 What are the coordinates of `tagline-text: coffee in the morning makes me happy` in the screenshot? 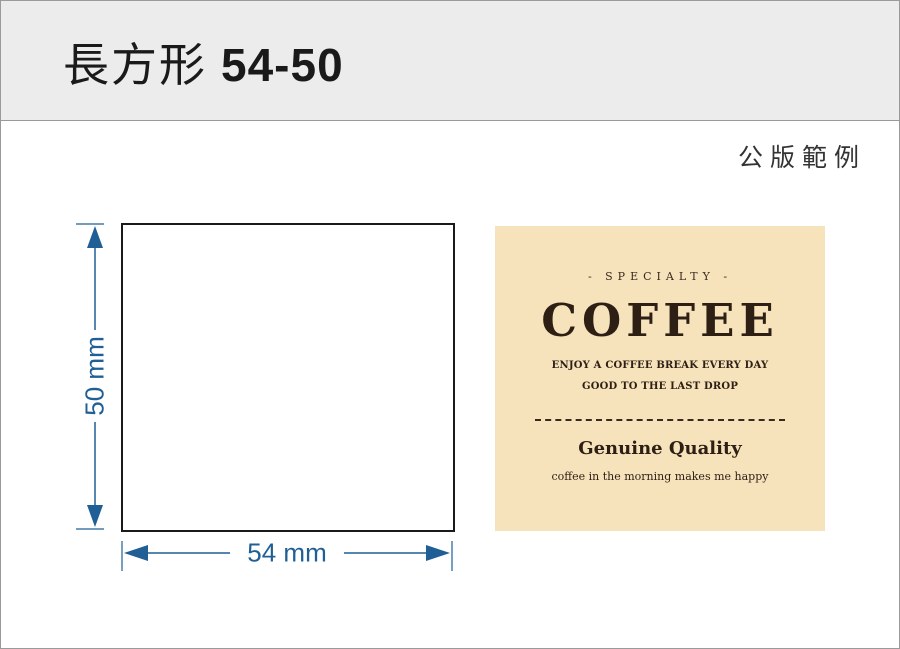 It's located at (660, 476).